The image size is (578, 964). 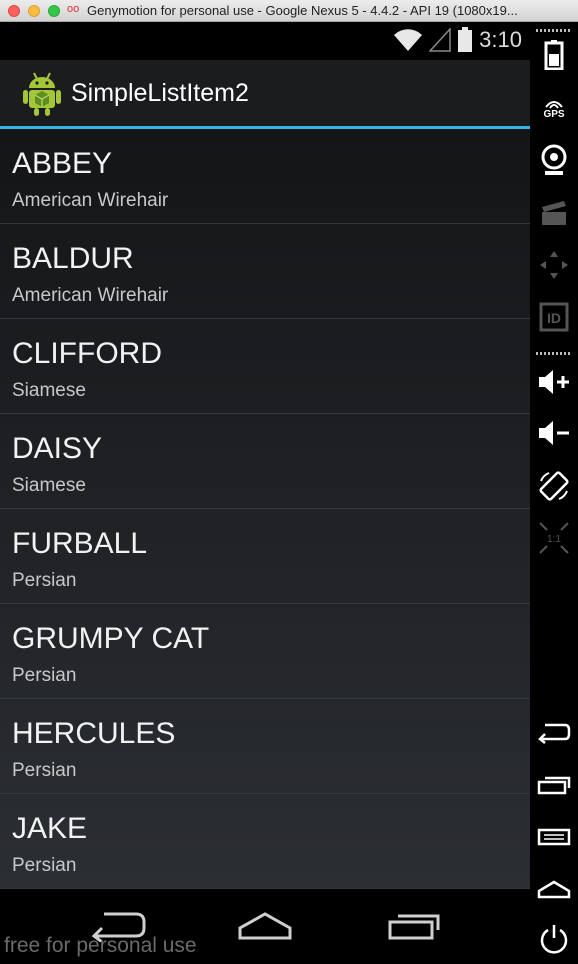 What do you see at coordinates (87, 353) in the screenshot?
I see `list-item-title: CLIFFORD` at bounding box center [87, 353].